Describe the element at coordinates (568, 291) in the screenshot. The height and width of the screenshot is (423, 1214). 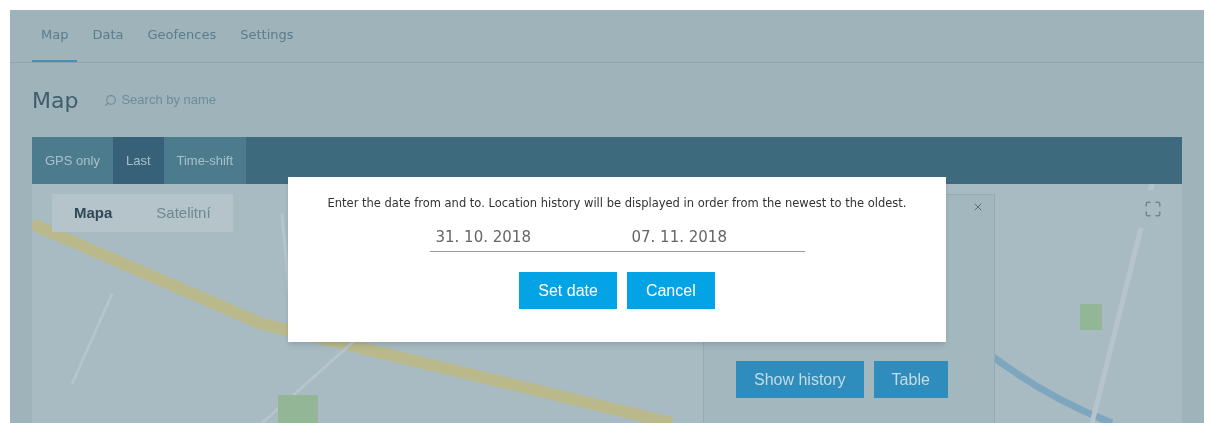
I see `dialog-button: Set date` at that location.